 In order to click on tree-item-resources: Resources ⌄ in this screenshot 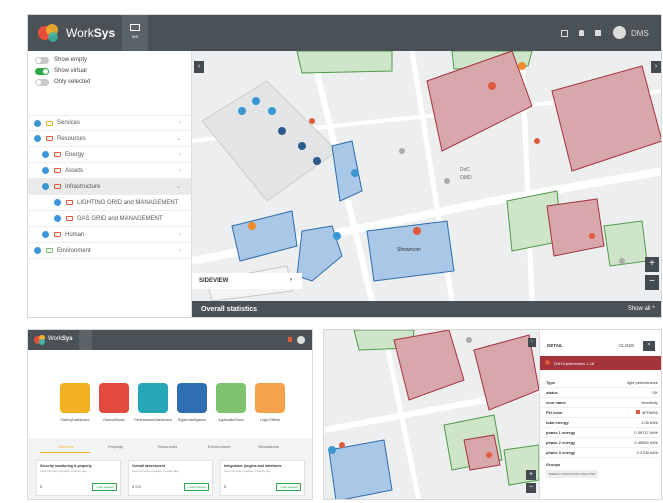, I will do `click(109, 139)`.